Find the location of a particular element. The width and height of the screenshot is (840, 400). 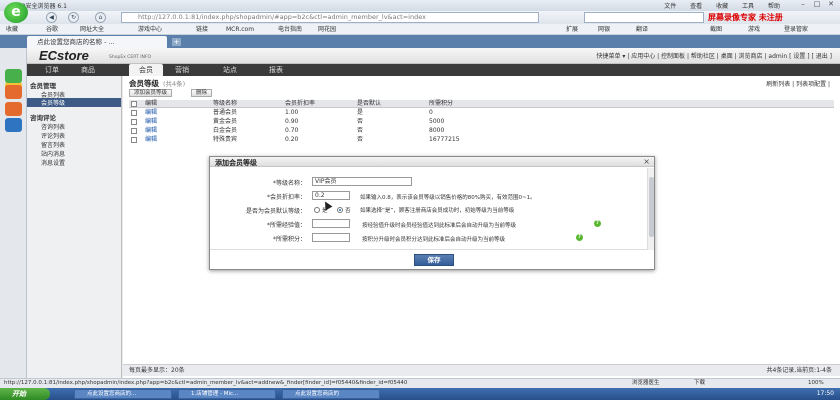

back-icon: ◀ is located at coordinates (51, 17).